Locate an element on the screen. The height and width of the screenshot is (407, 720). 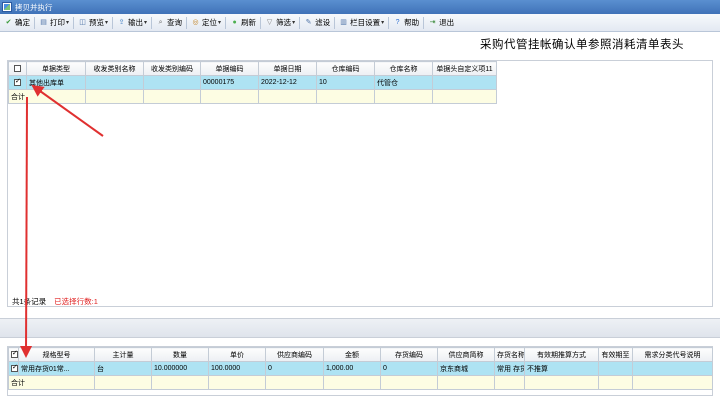
toolbar-help-button: ? 帮助 is located at coordinates (406, 23).